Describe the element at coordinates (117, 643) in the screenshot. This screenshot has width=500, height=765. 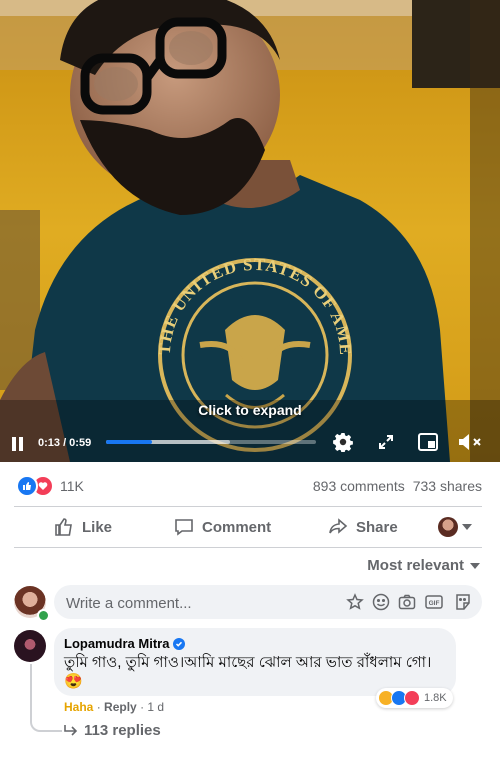
I see `comment-author-name: Lopamudra Mitra` at that location.